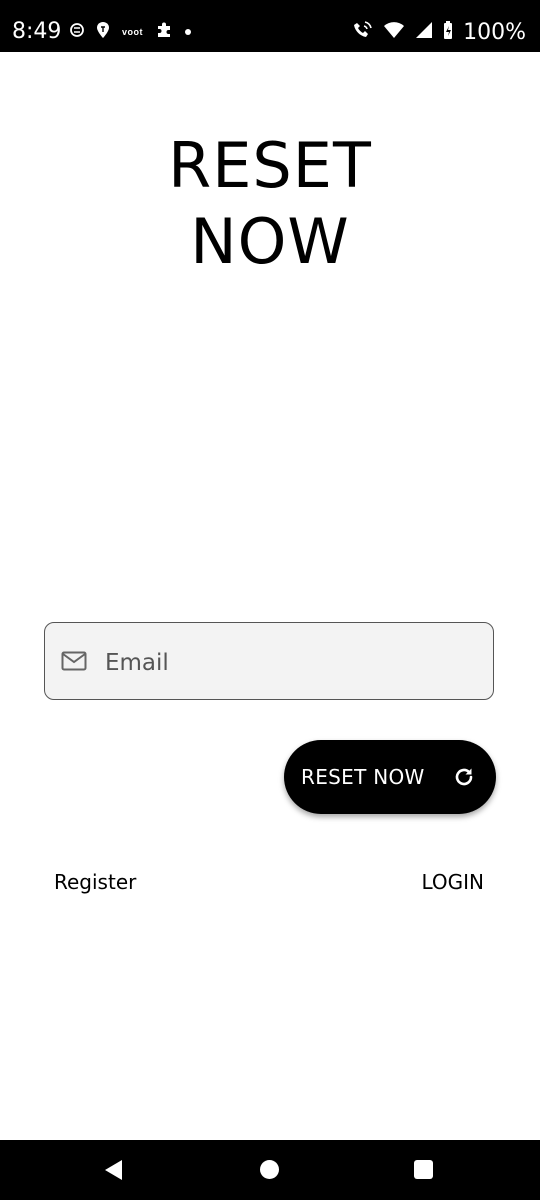 This screenshot has width=540, height=1200. Describe the element at coordinates (452, 882) in the screenshot. I see `login-link: LOGIN` at that location.